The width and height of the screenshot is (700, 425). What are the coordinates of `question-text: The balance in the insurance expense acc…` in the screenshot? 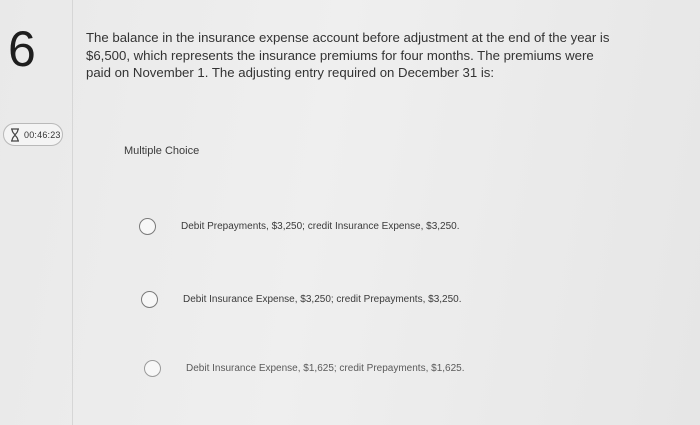 It's located at (348, 55).